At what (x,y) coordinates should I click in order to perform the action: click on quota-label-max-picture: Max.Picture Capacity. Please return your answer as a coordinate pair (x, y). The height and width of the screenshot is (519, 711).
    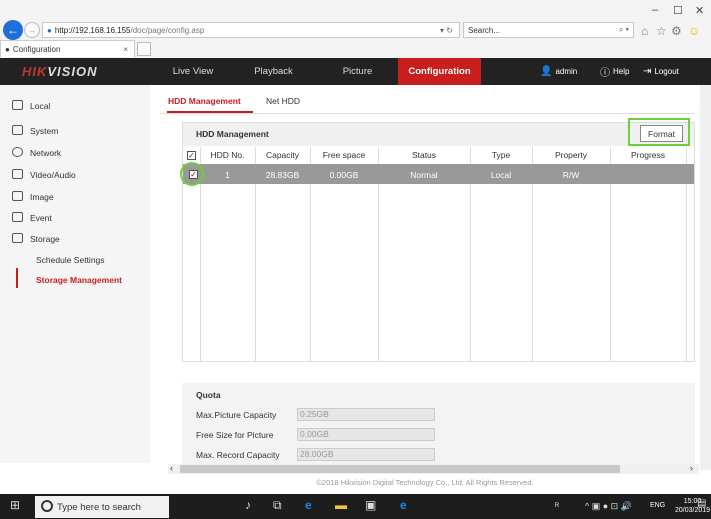
    Looking at the image, I should click on (236, 415).